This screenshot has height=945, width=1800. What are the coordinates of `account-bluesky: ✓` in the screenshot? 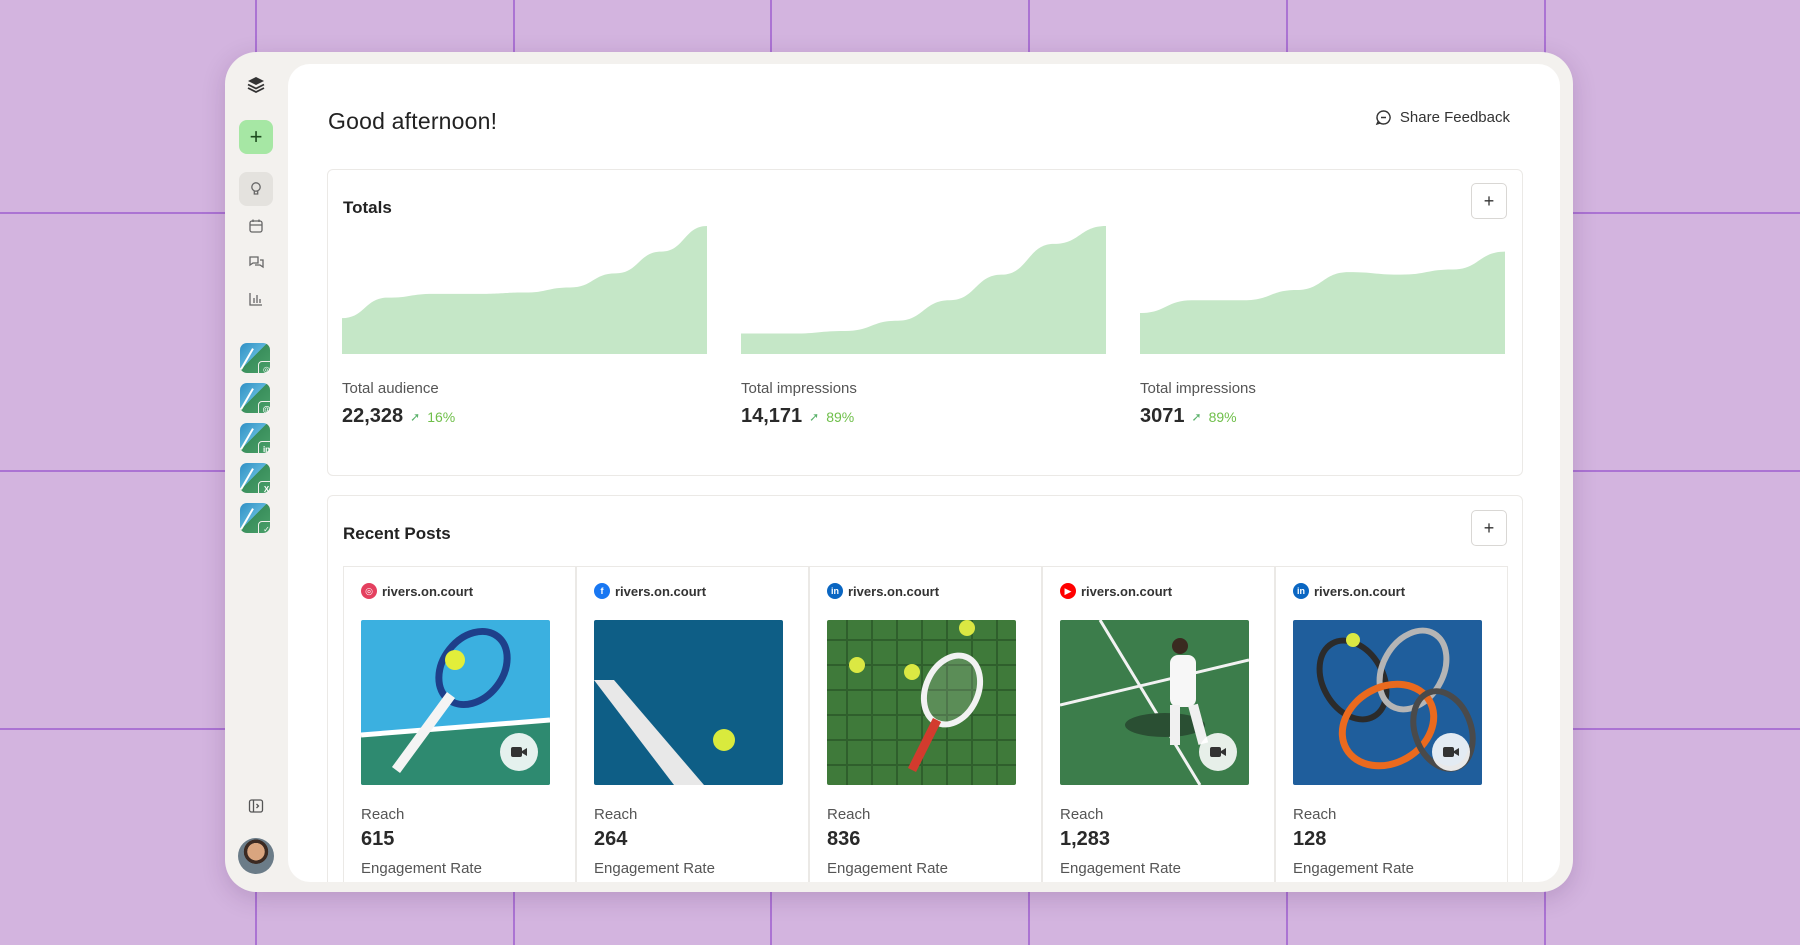 It's located at (257, 520).